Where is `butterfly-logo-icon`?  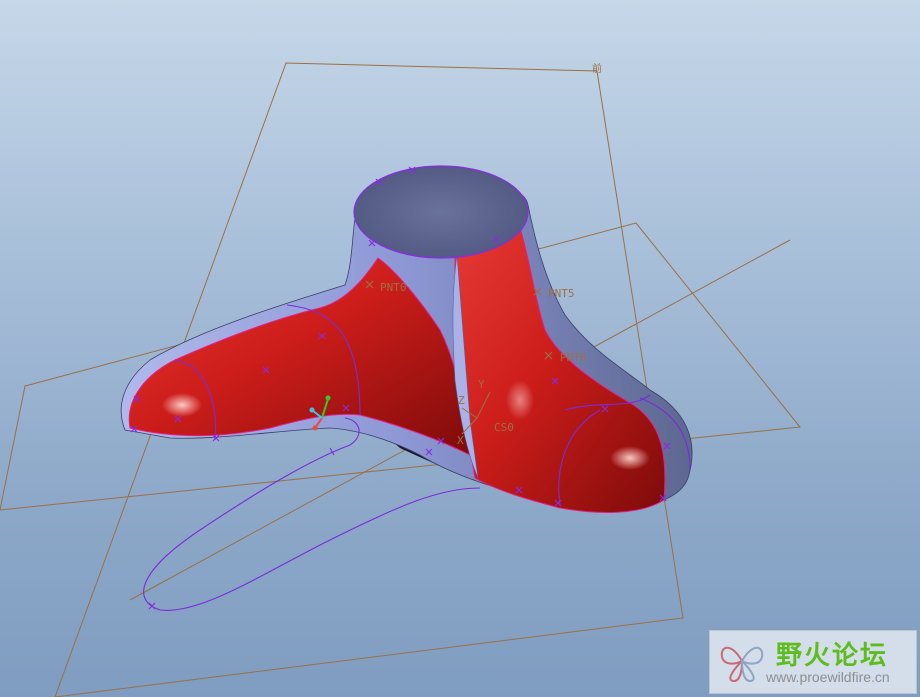 butterfly-logo-icon is located at coordinates (742, 664).